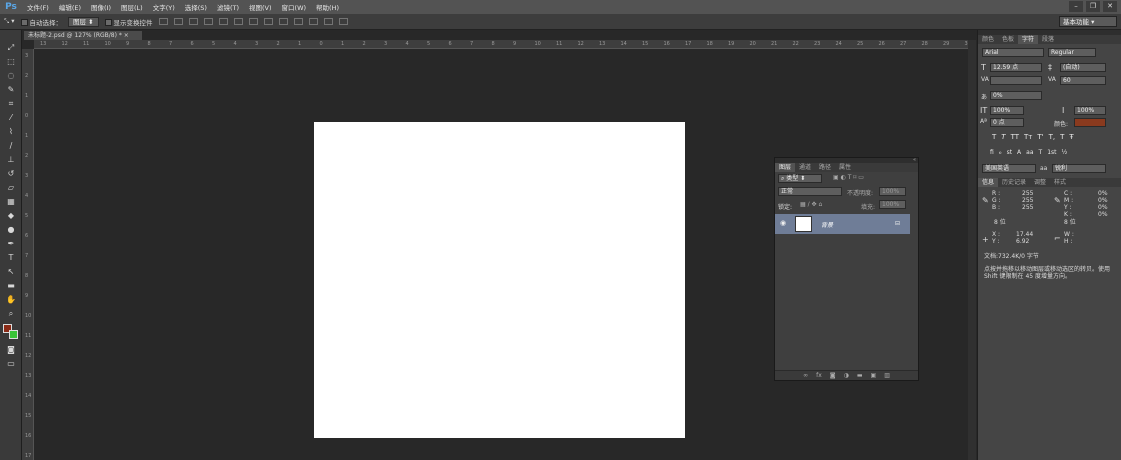 Image resolution: width=1121 pixels, height=460 pixels. Describe the element at coordinates (992, 152) in the screenshot. I see `ligature-icon: fi` at that location.